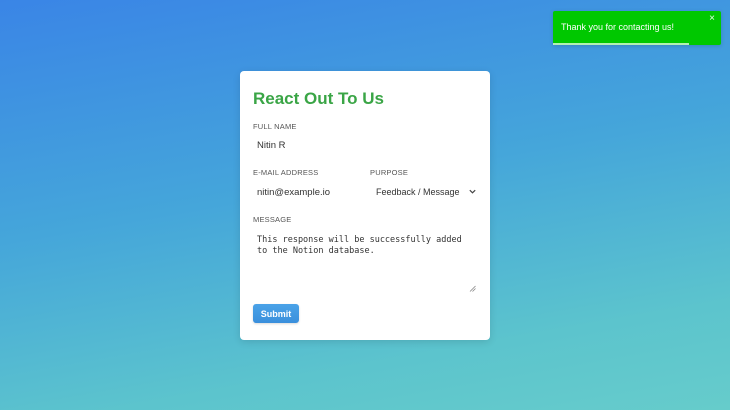  Describe the element at coordinates (309, 192) in the screenshot. I see `email-input` at that location.